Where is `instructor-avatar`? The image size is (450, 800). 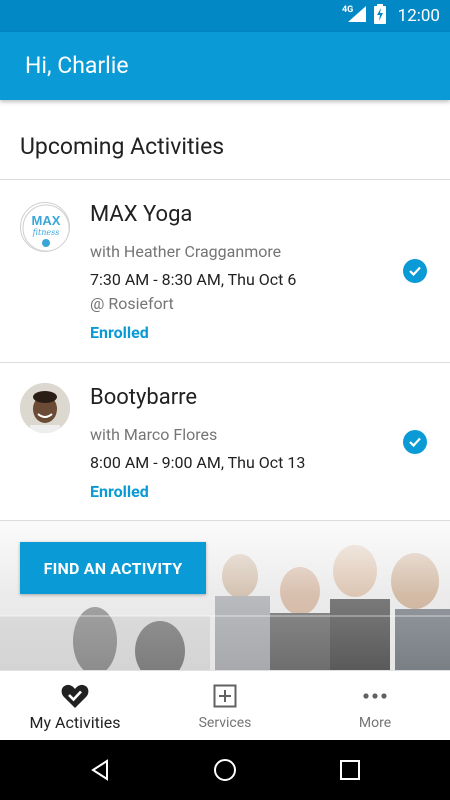
instructor-avatar is located at coordinates (45, 408).